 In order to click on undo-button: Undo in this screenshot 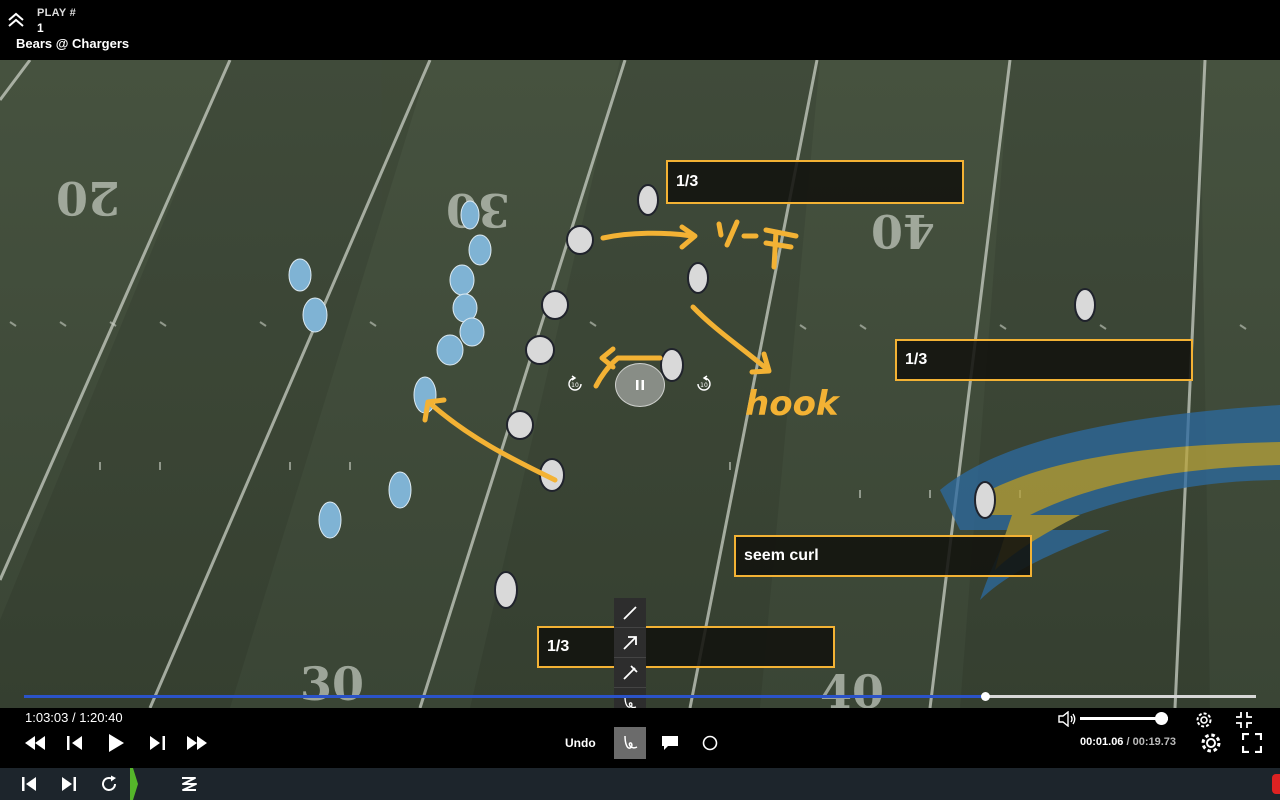, I will do `click(580, 743)`.